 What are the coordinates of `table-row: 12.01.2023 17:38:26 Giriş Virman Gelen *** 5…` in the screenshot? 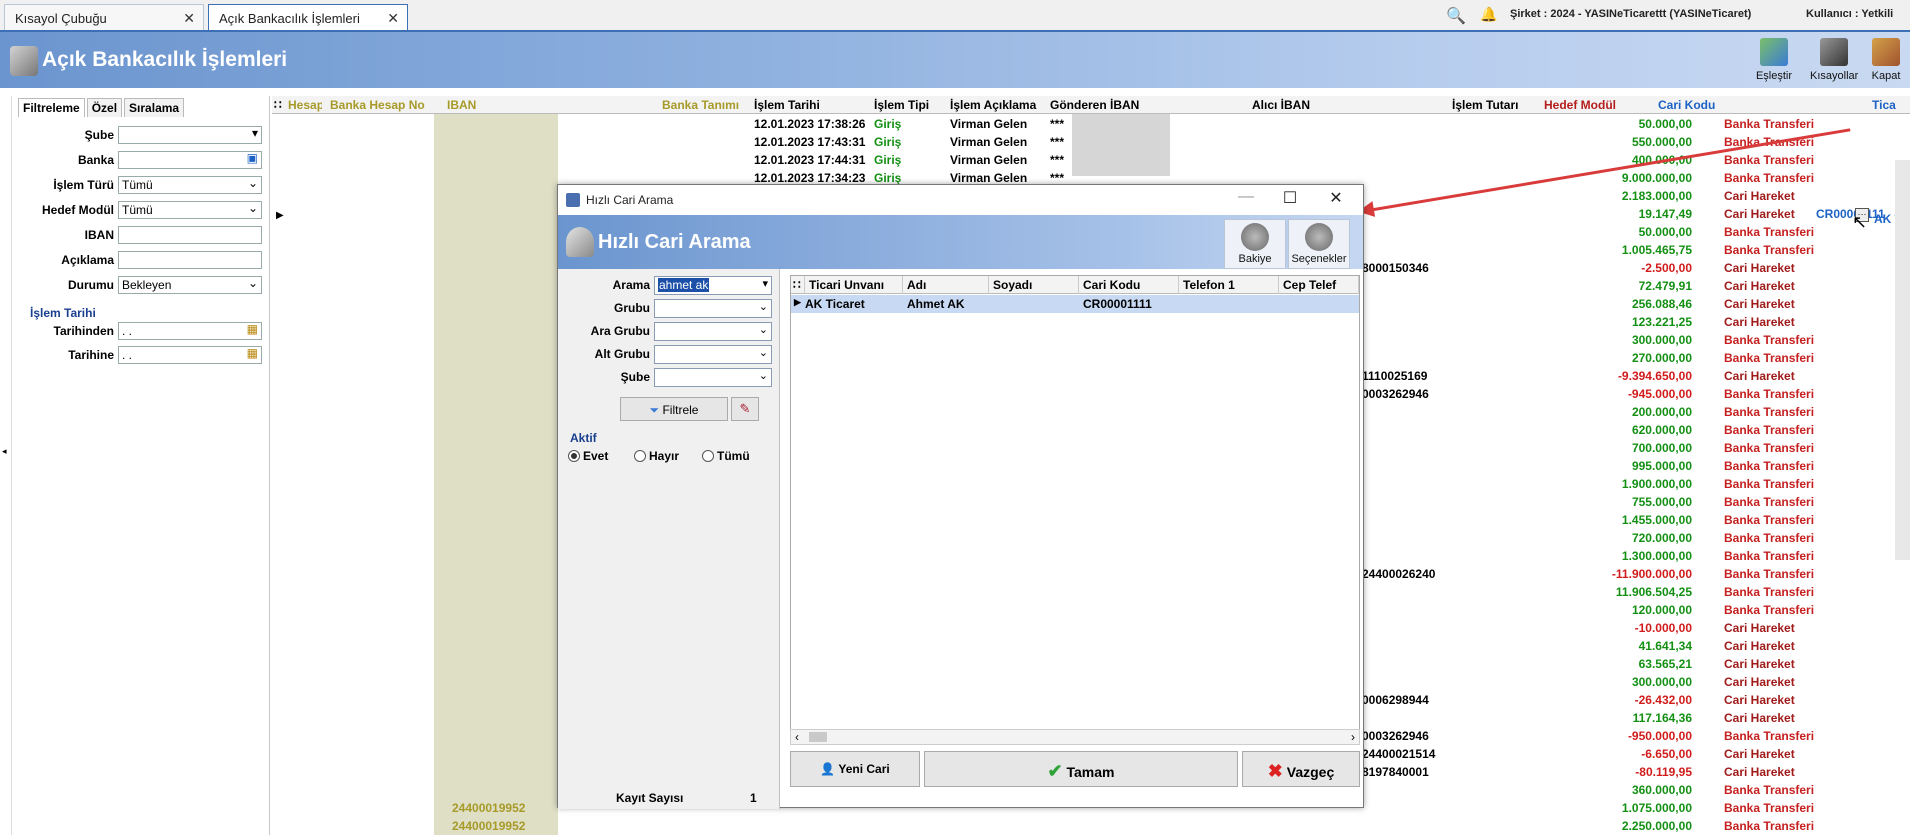 It's located at (1091, 124).